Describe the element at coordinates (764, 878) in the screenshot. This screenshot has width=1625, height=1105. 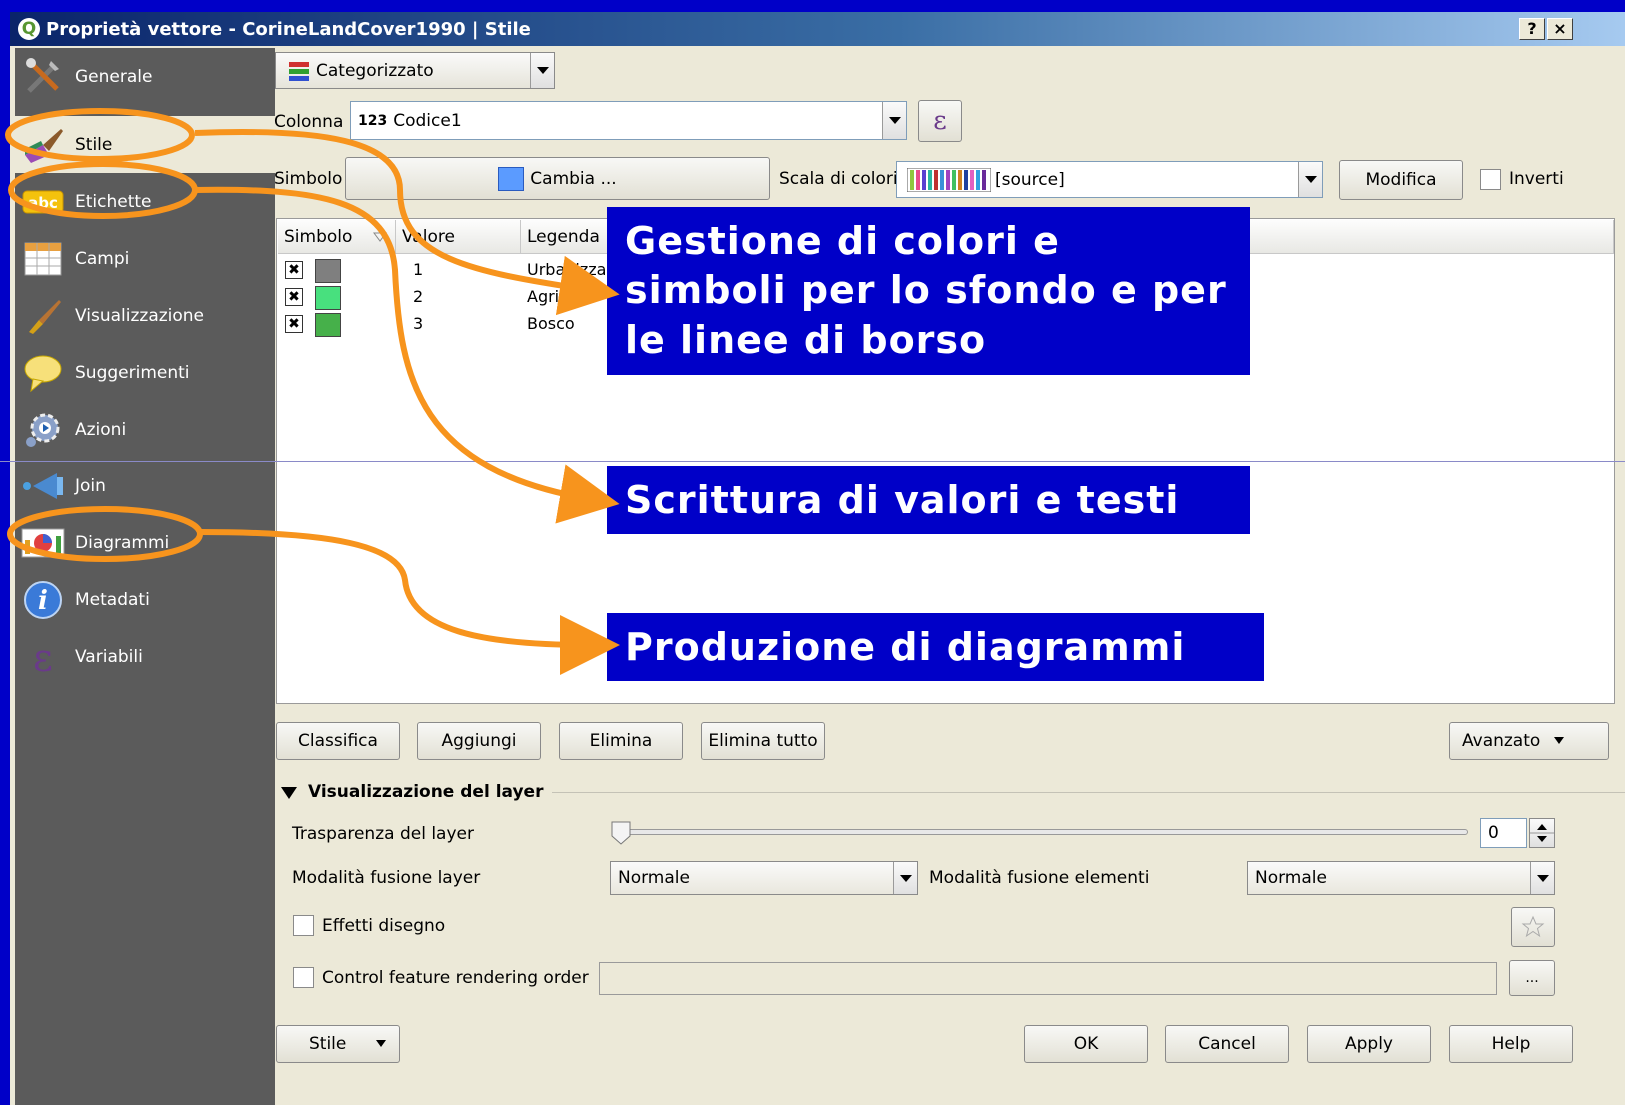
I see `blend-layer-select: Normale` at that location.